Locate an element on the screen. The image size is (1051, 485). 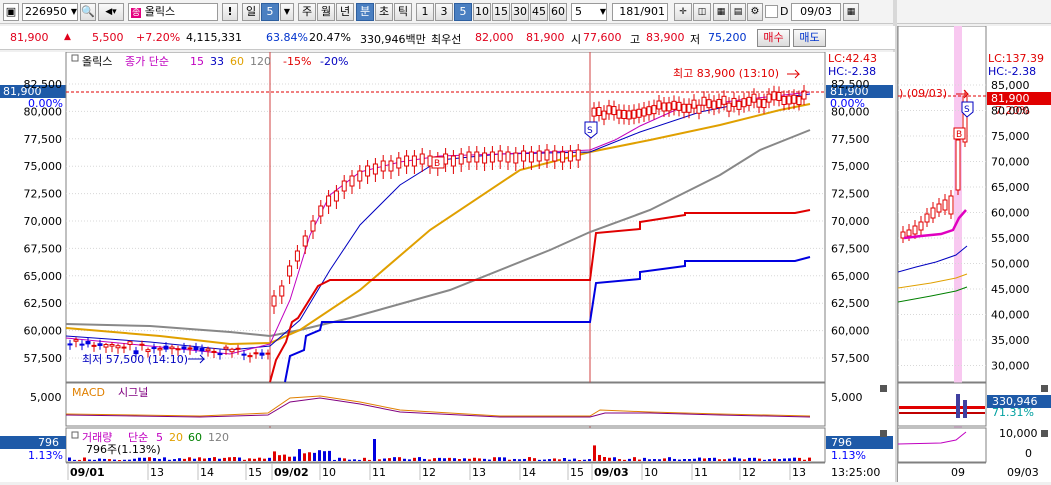
period-second-button: 초 is located at coordinates (384, 12).